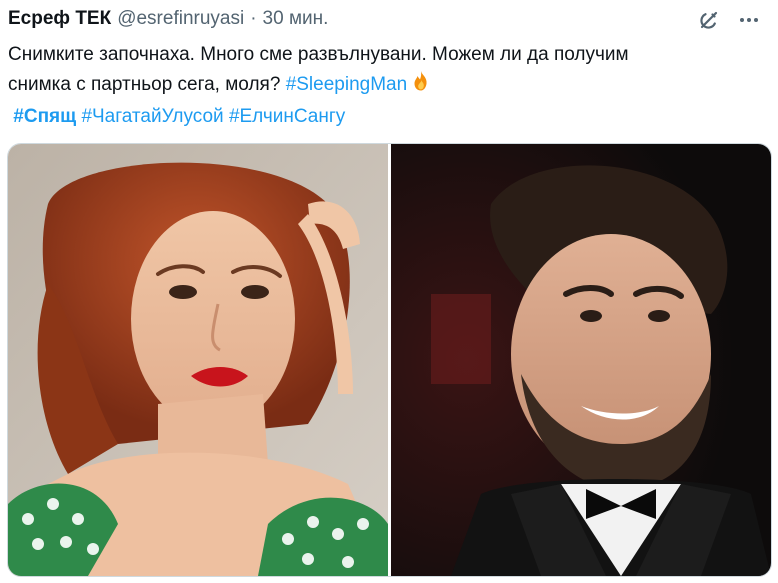 The height and width of the screenshot is (583, 778). Describe the element at coordinates (144, 84) in the screenshot. I see `tweet-text-line-2-text: снимка с партньор сега, моля?` at that location.